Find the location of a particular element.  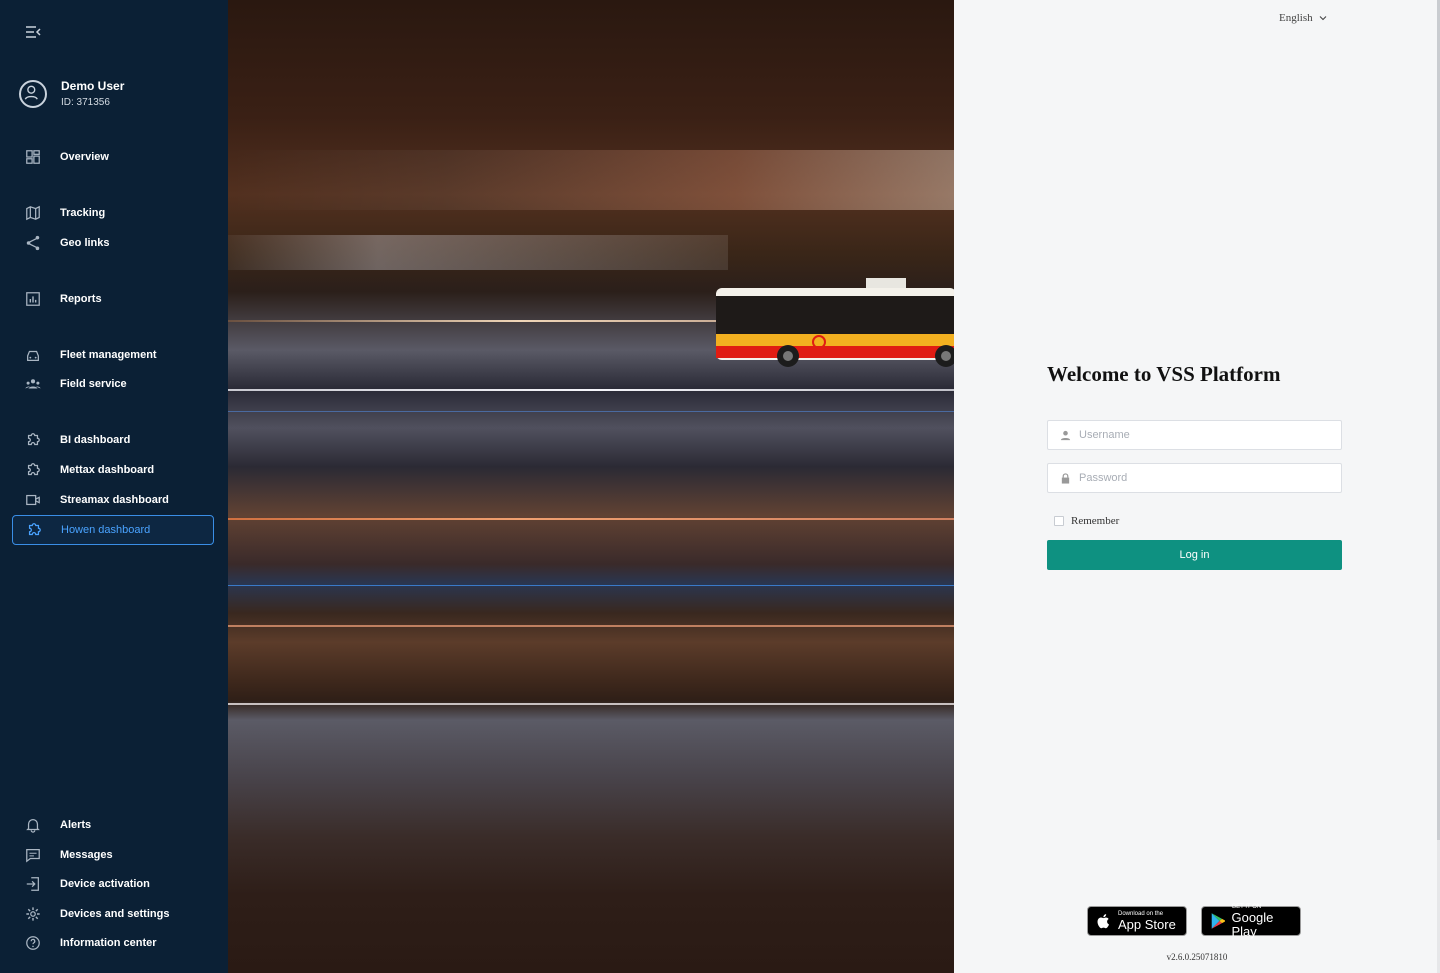

remember-checkbox: Remember is located at coordinates (1083, 521).